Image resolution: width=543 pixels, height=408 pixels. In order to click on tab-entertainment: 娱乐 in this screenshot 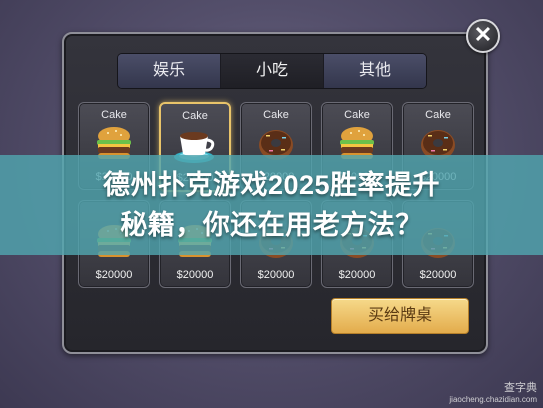, I will do `click(169, 71)`.